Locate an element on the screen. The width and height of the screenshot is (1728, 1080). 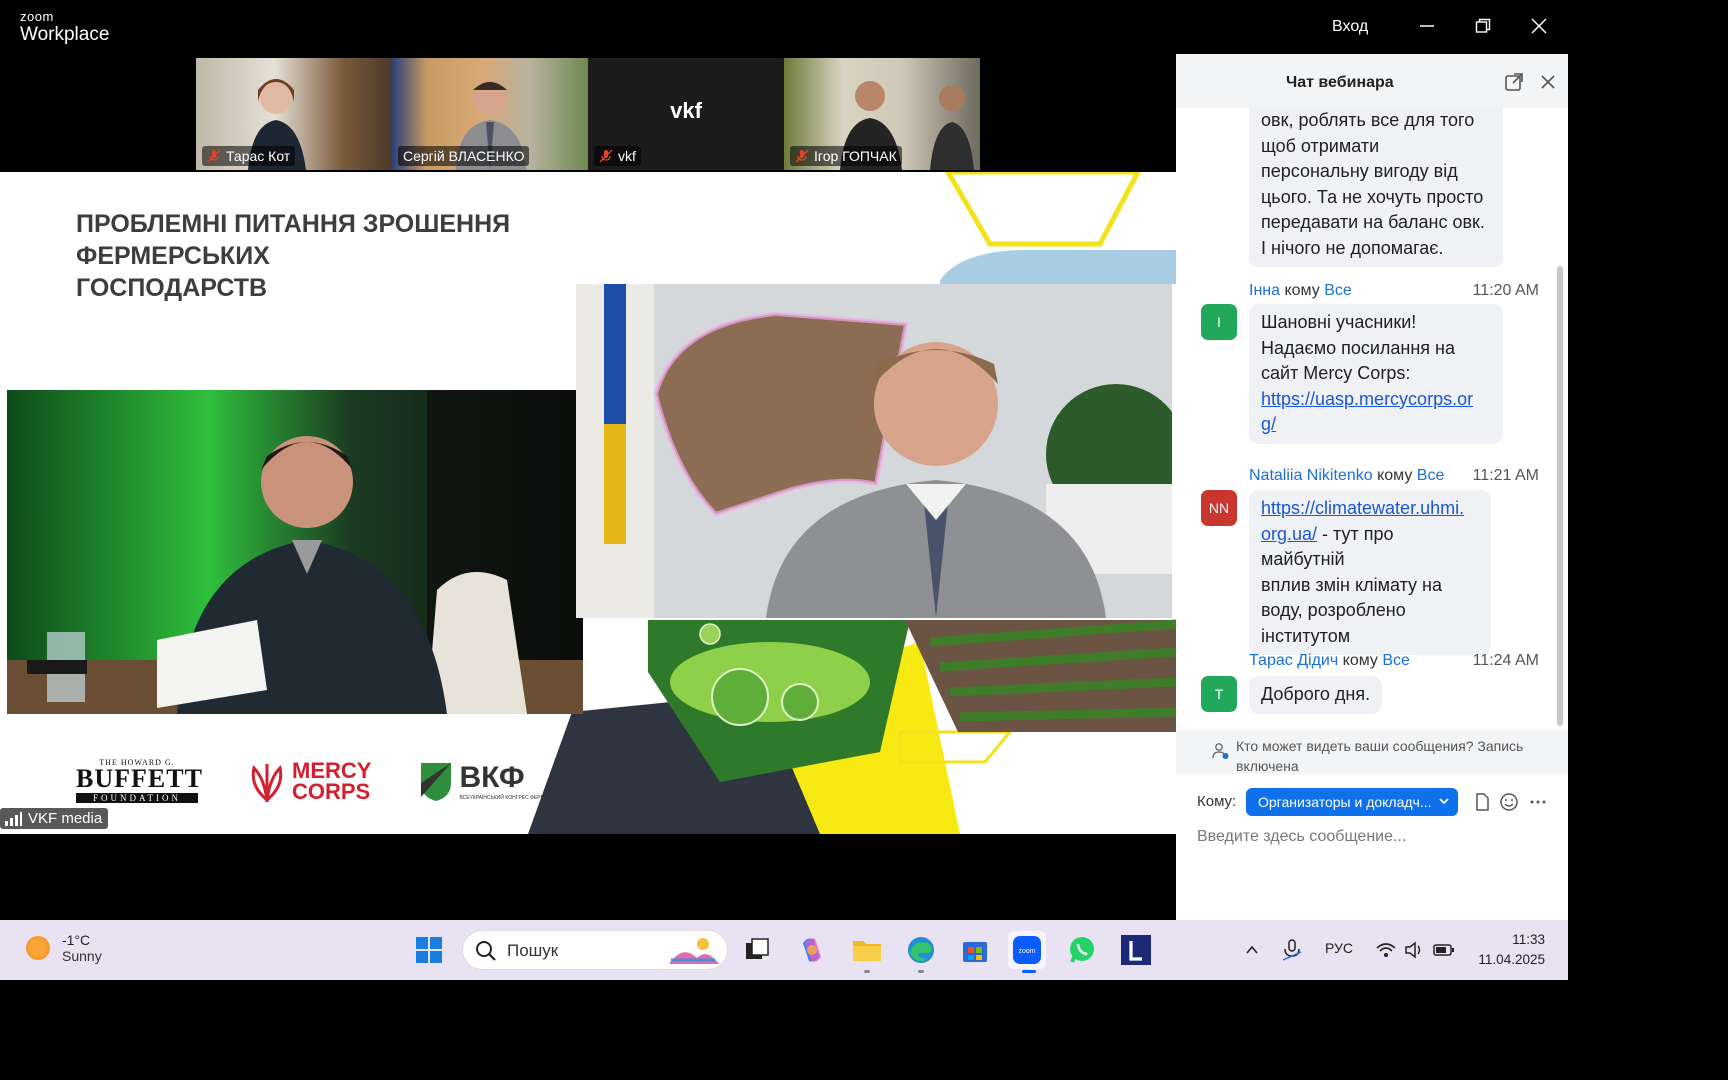
store-icon is located at coordinates (975, 950).